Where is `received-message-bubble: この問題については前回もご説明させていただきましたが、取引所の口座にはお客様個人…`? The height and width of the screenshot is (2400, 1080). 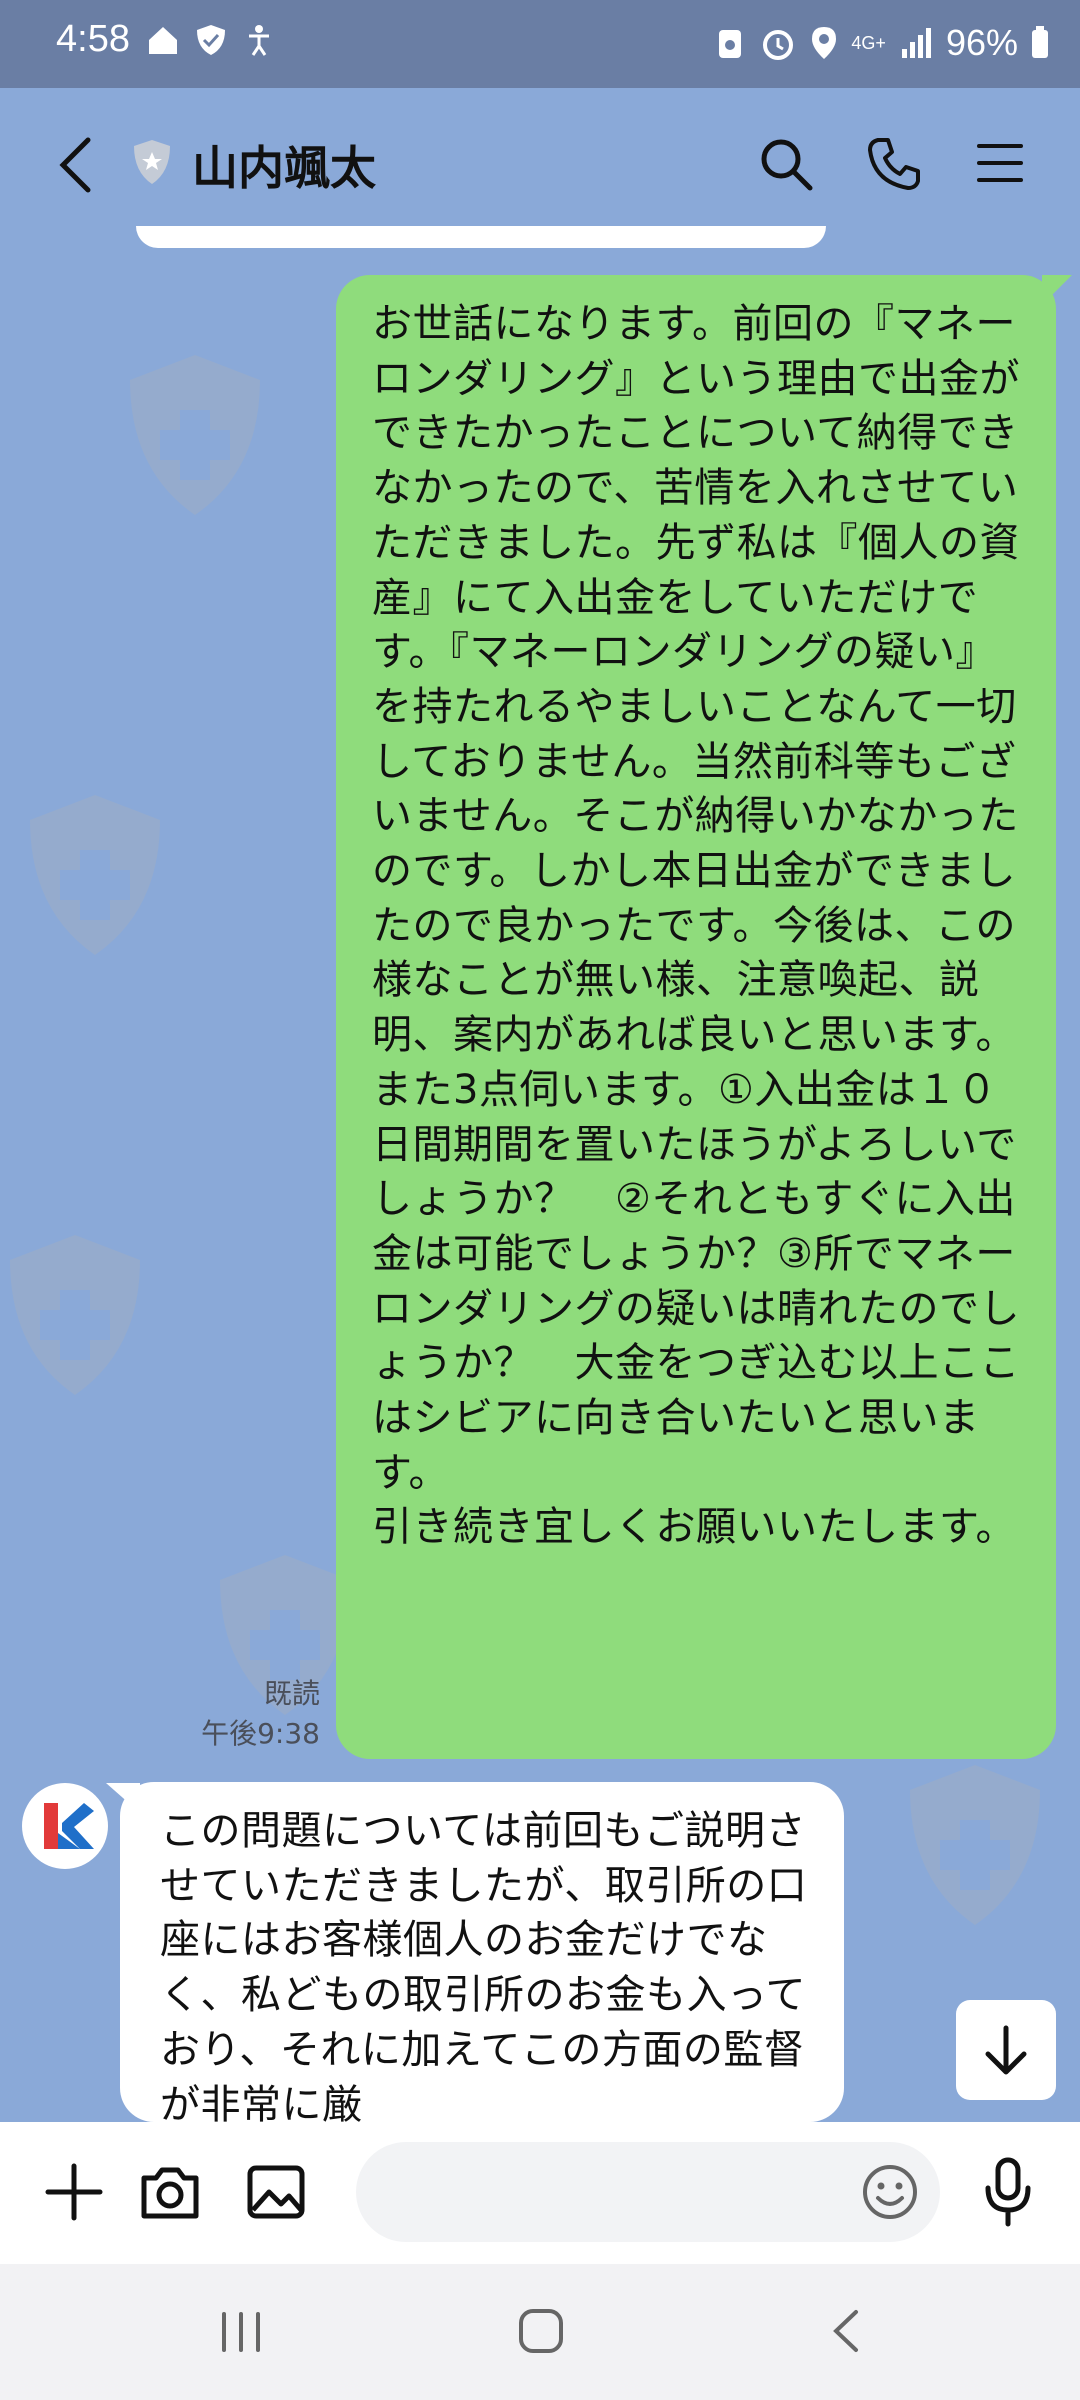 received-message-bubble: この問題については前回もご説明させていただきましたが、取引所の口座にはお客様個人… is located at coordinates (482, 1952).